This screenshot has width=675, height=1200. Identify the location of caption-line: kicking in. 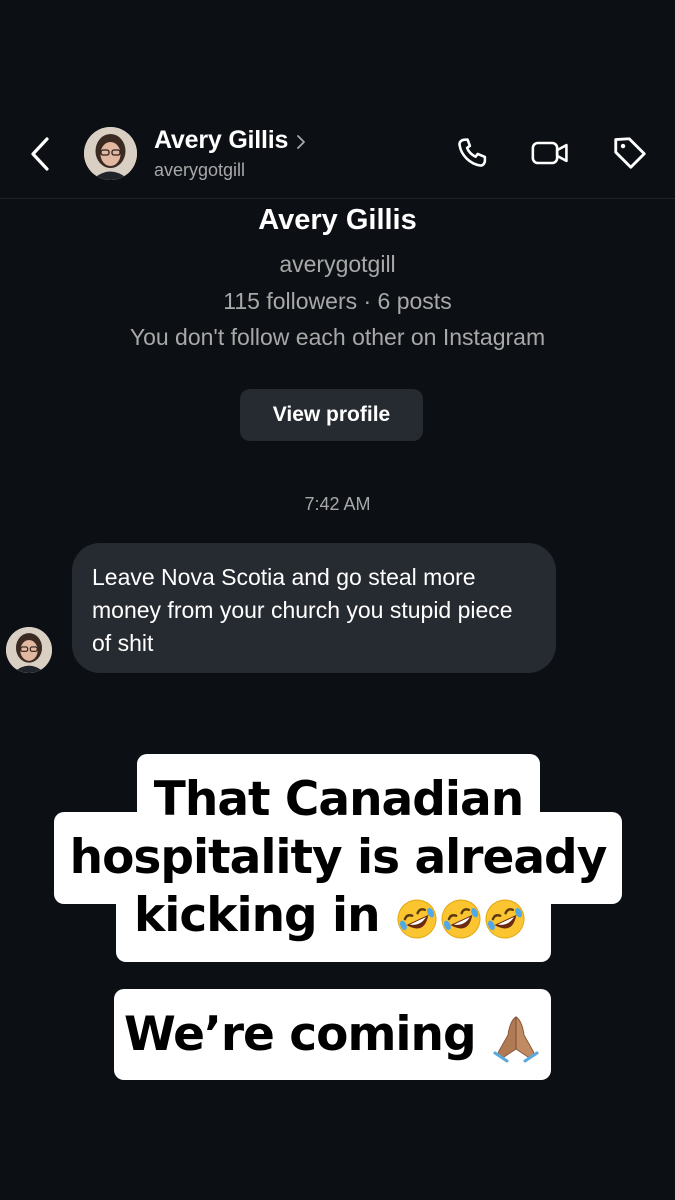
(257, 915).